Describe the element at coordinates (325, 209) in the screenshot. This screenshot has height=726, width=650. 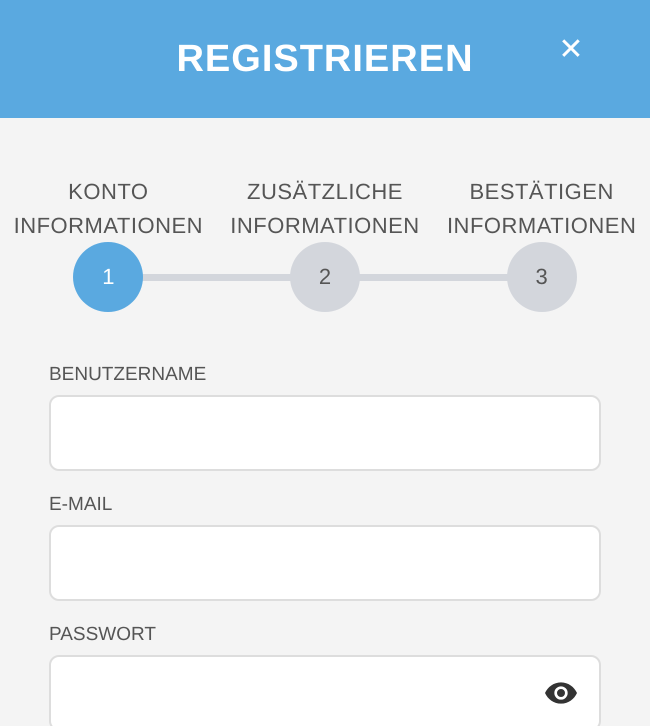
I see `step-label: ZUSÄTZLICHE INFORMATIONEN` at that location.